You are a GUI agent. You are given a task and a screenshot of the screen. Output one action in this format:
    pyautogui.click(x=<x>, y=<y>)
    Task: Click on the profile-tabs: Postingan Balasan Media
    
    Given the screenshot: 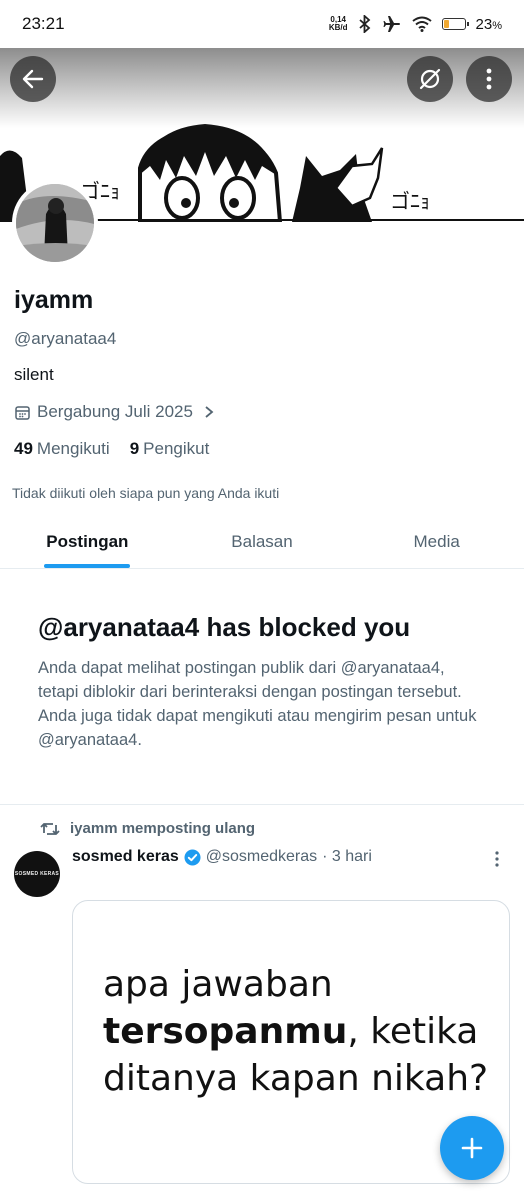 What is the action you would take?
    pyautogui.click(x=262, y=542)
    